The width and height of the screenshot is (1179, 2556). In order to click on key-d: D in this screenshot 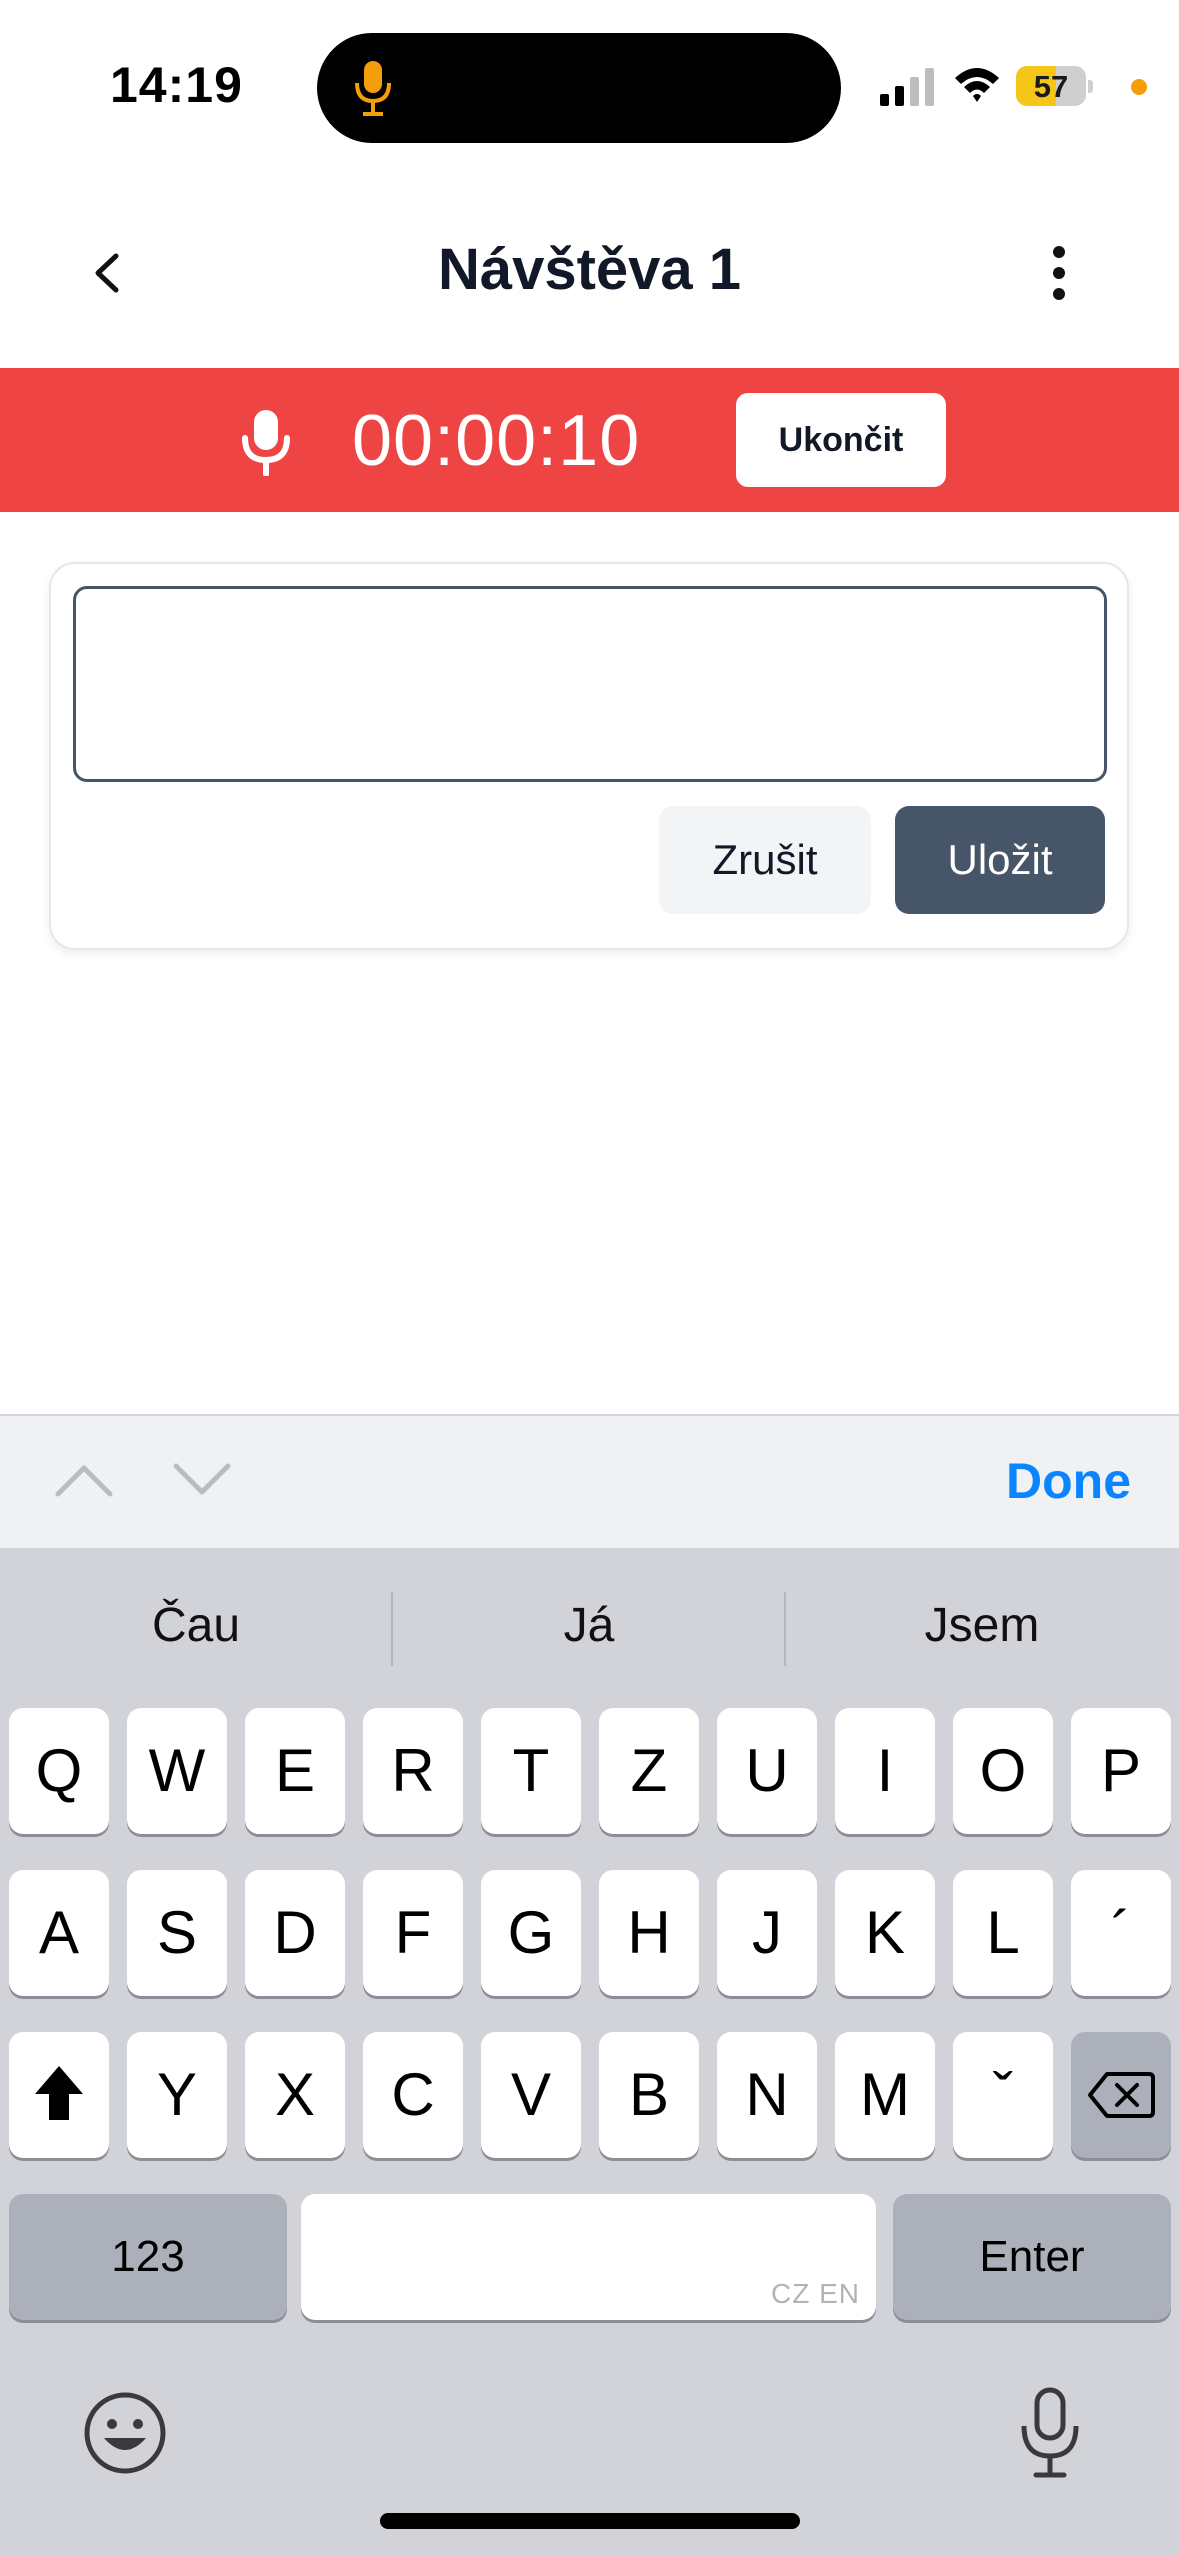, I will do `click(295, 1933)`.